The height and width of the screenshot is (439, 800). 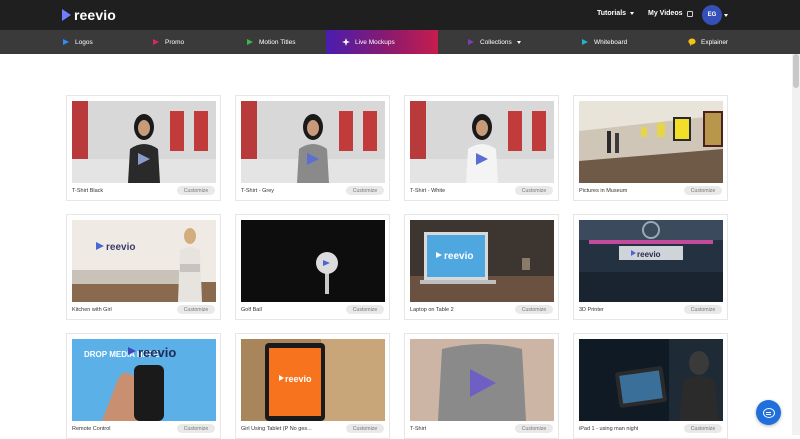 I want to click on tab-logos: Logos, so click(x=92, y=42).